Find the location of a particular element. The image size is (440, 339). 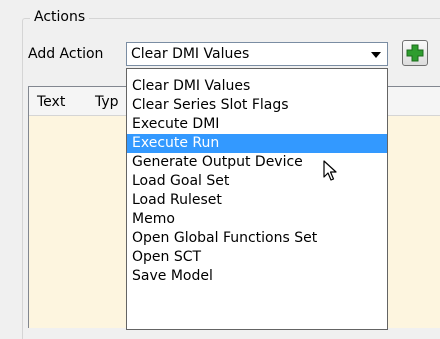

dropdown-option: Save Model is located at coordinates (257, 276).